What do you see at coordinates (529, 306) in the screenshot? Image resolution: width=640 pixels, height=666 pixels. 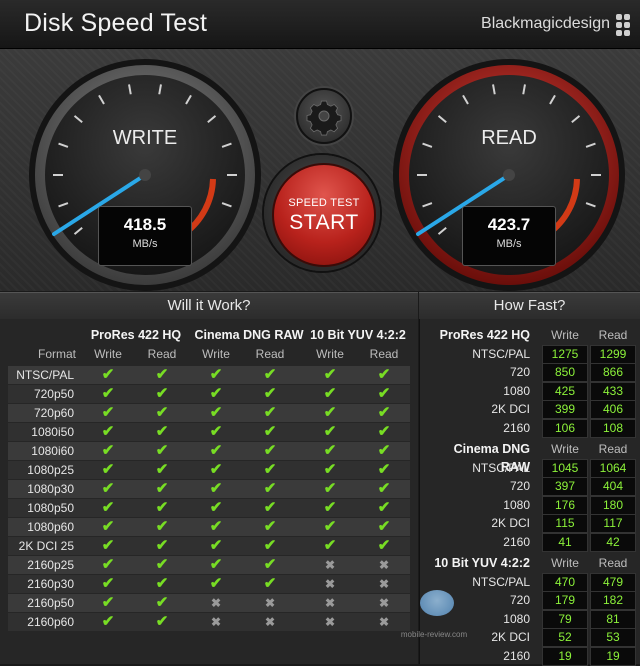 I see `how-fast-header: How Fast?` at bounding box center [529, 306].